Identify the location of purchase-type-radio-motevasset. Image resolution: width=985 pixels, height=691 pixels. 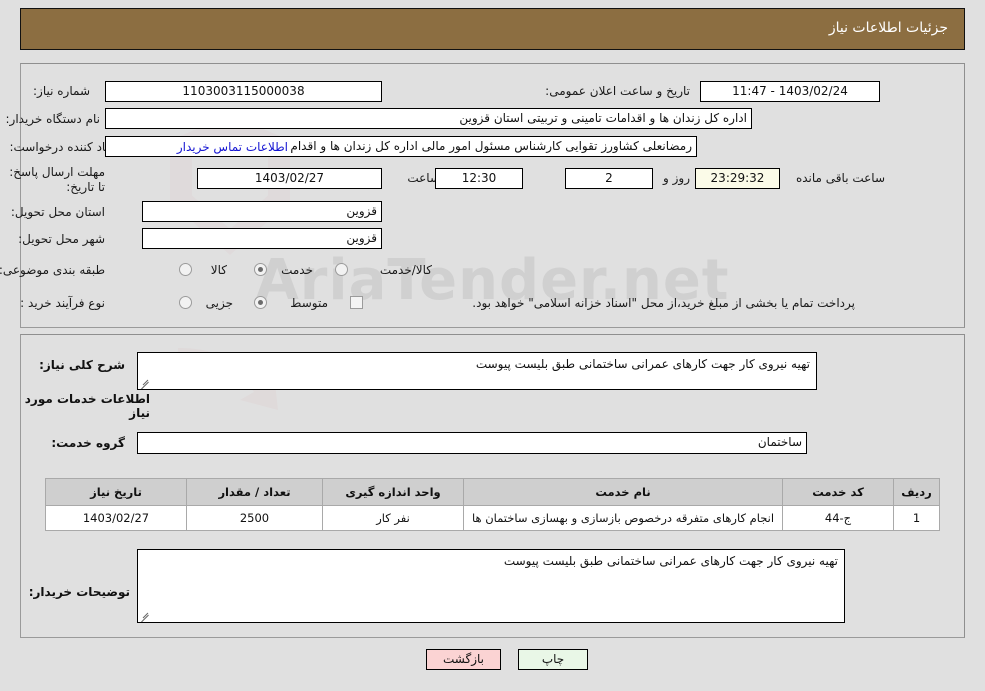
(260, 302).